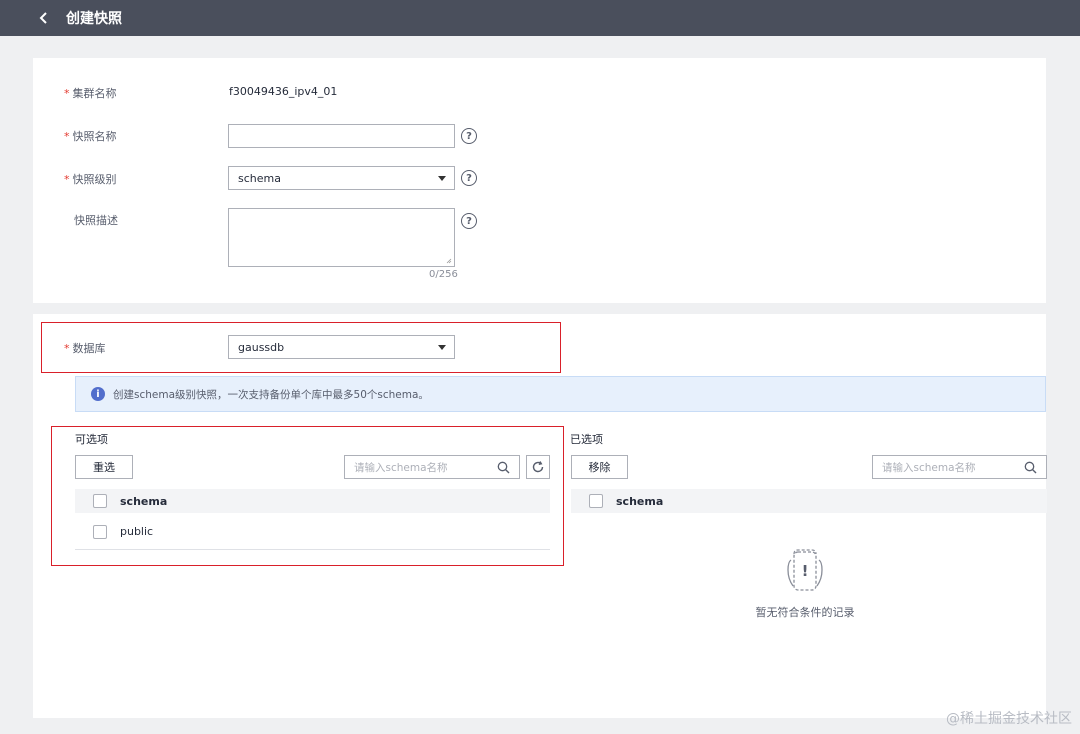 This screenshot has width=1080, height=734. I want to click on schema-name: public, so click(137, 531).